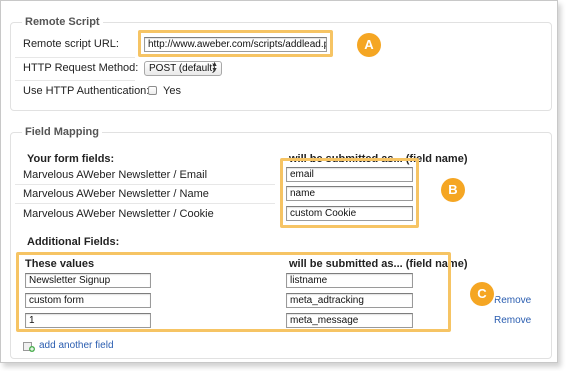  What do you see at coordinates (29, 346) in the screenshot?
I see `add-field-icon` at bounding box center [29, 346].